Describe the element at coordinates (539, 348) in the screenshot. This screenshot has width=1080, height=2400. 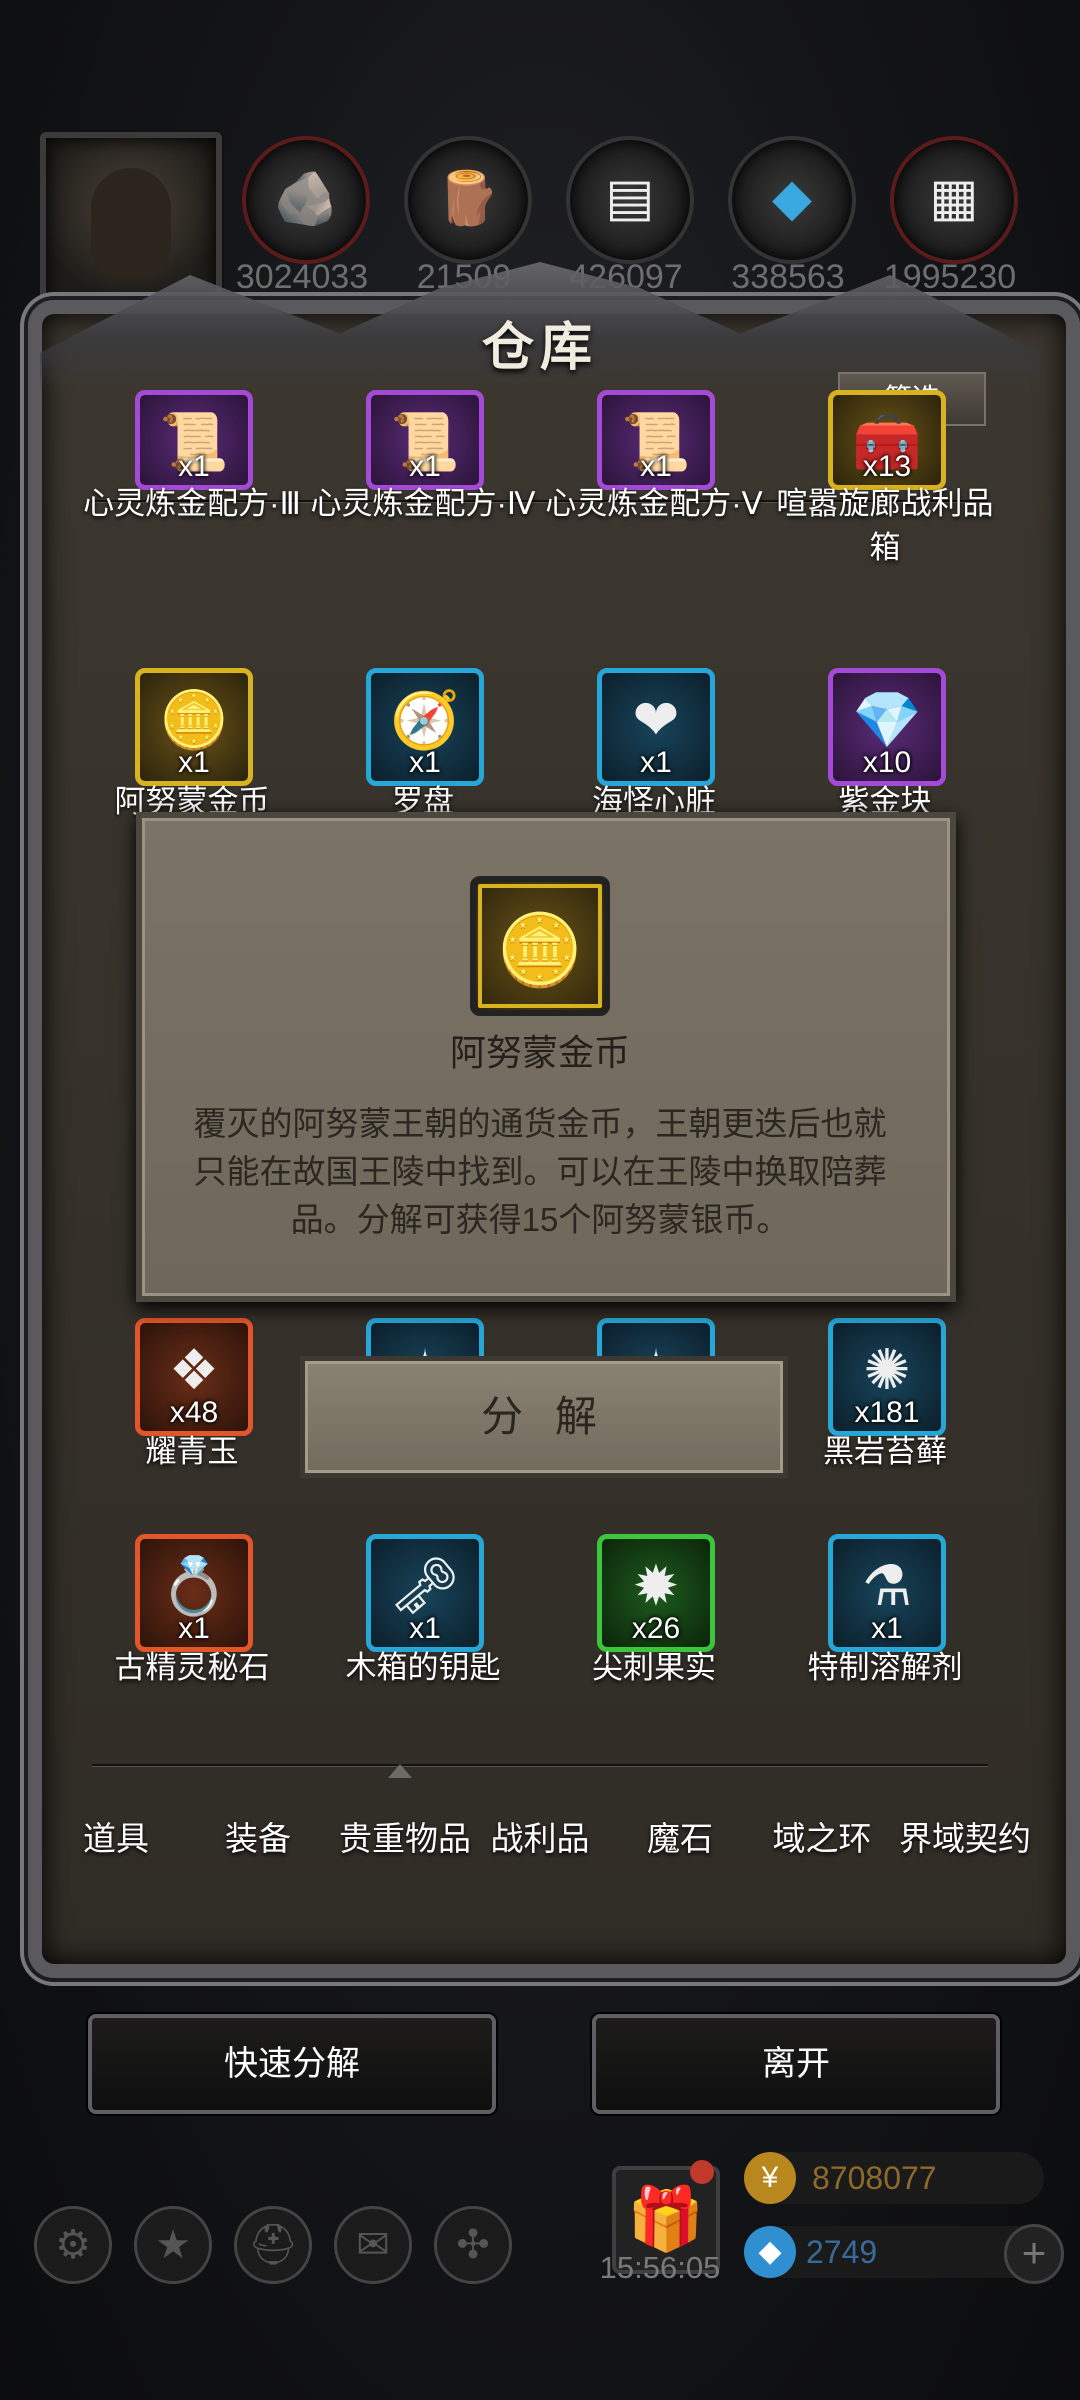
I see `window-title: 仓库` at that location.